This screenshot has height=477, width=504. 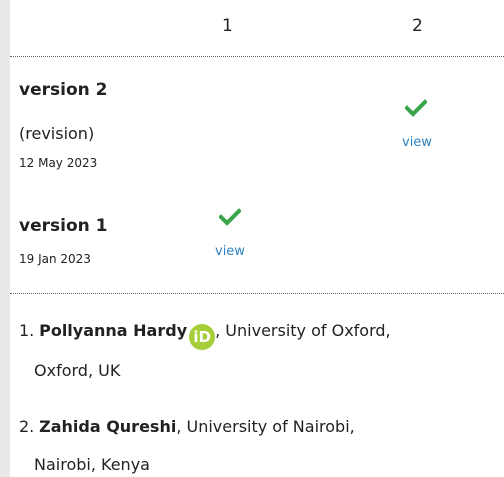 What do you see at coordinates (58, 163) in the screenshot?
I see `version-2-date: 12 May 2023` at bounding box center [58, 163].